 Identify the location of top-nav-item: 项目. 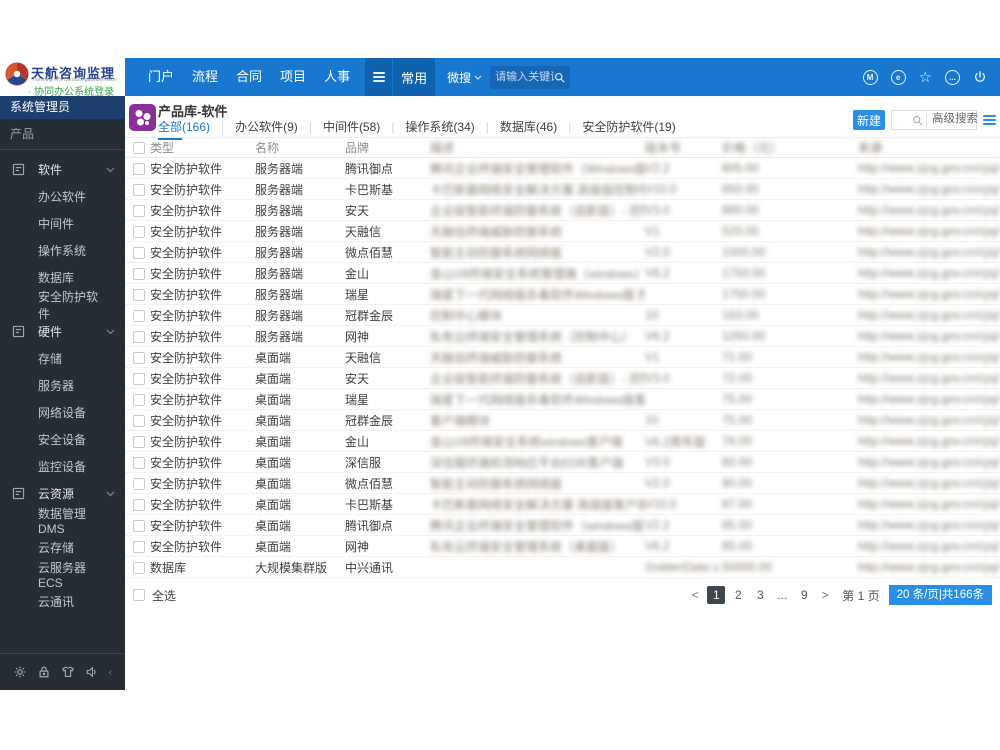
(293, 77).